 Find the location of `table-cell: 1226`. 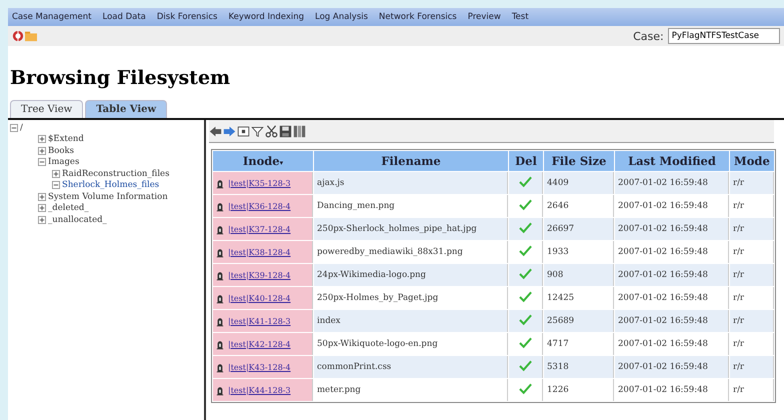

table-cell: 1226 is located at coordinates (558, 390).